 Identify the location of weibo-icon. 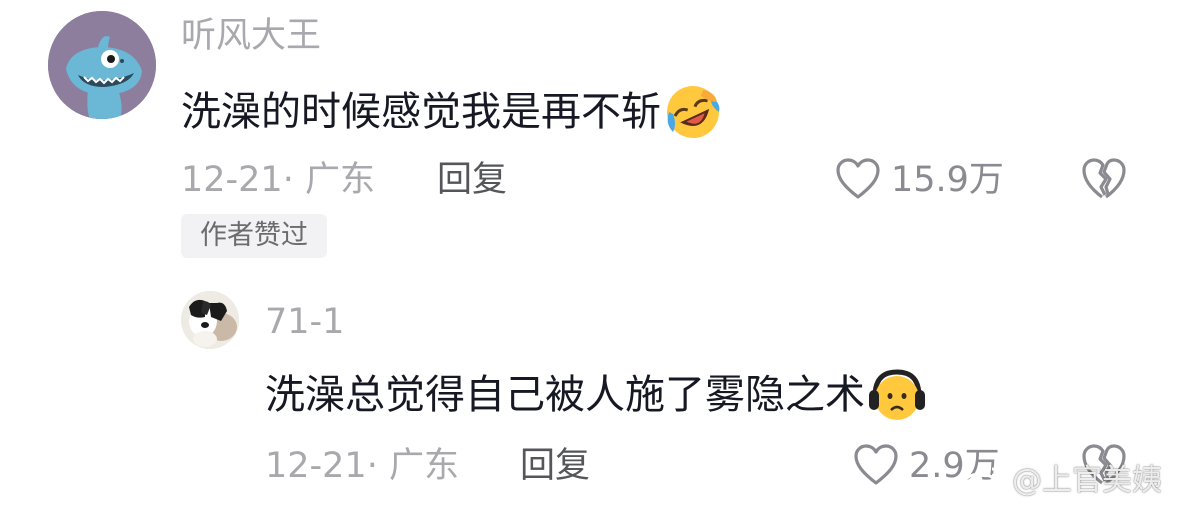
(982, 482).